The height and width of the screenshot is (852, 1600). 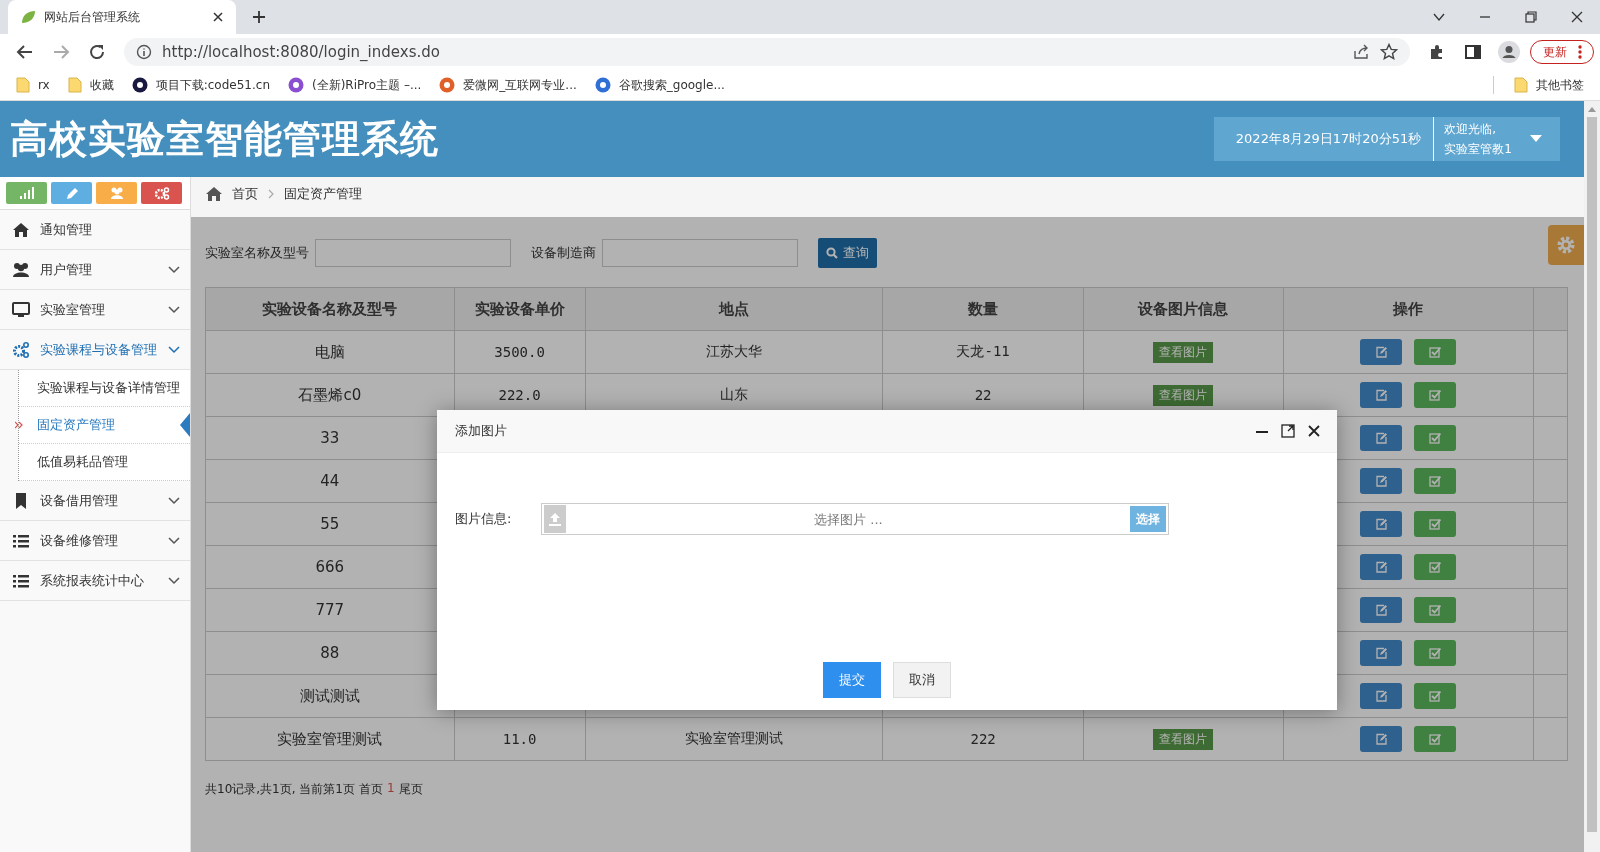 I want to click on field-label: 设备制造商, so click(x=563, y=253).